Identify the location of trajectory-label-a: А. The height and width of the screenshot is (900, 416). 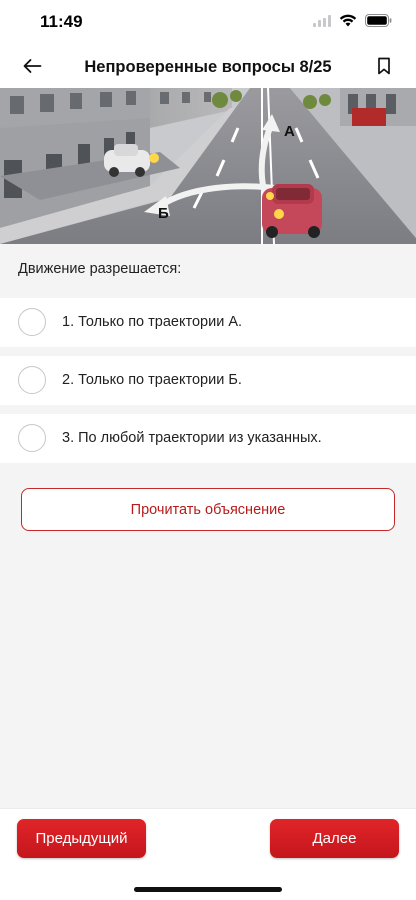
(289, 131).